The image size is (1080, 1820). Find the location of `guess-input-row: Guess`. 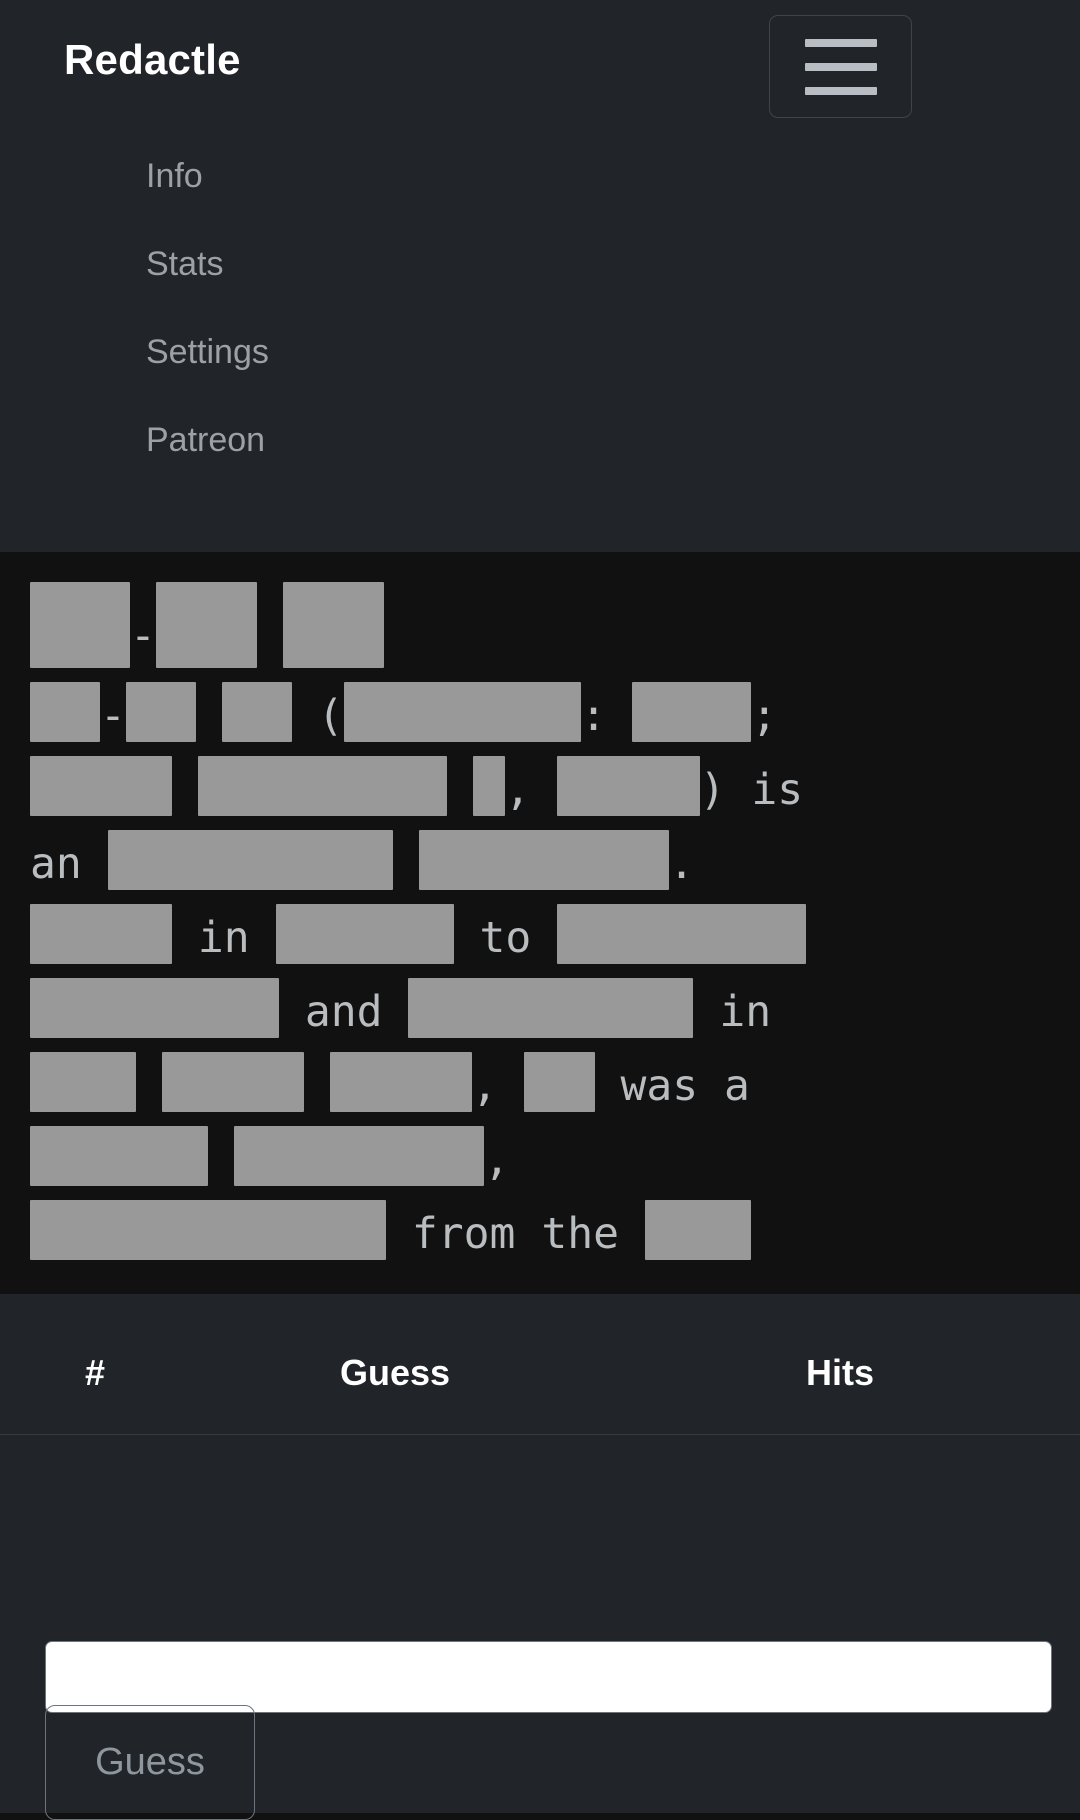

guess-input-row: Guess is located at coordinates (540, 1730).